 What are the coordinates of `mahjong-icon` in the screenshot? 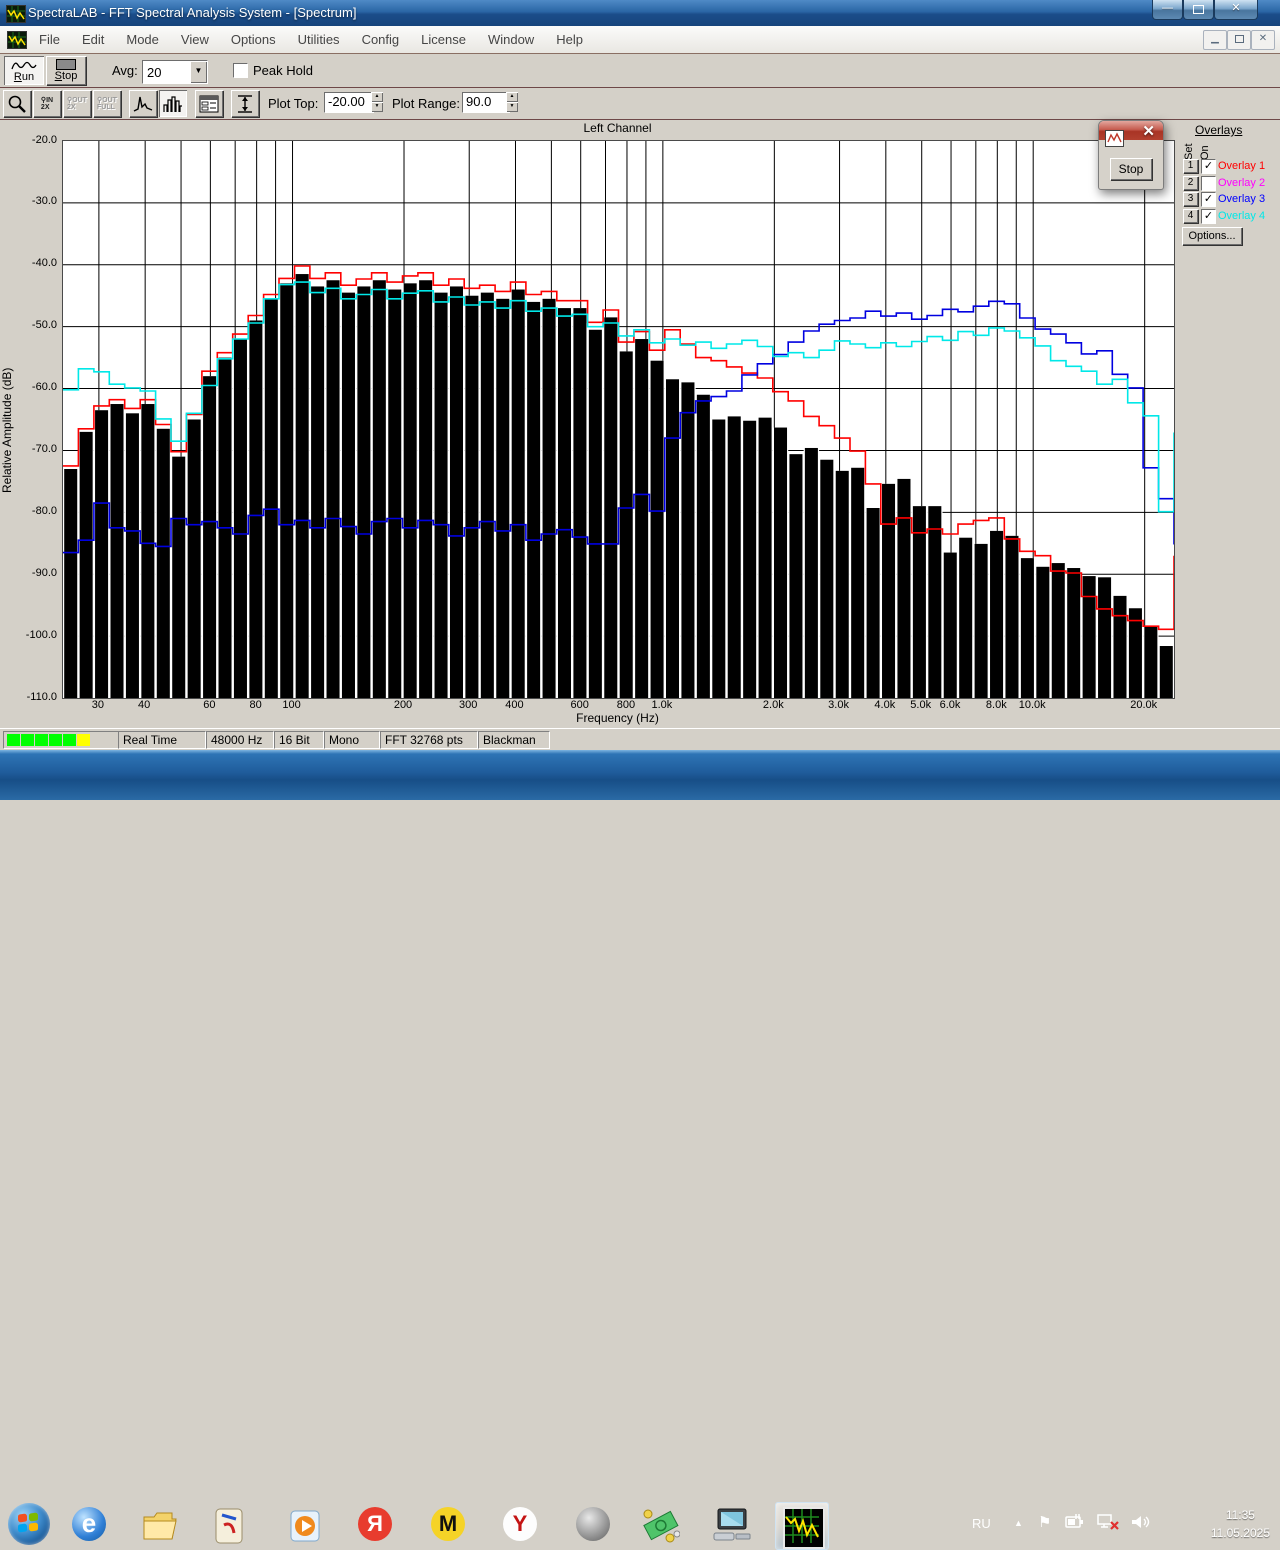 It's located at (232, 1525).